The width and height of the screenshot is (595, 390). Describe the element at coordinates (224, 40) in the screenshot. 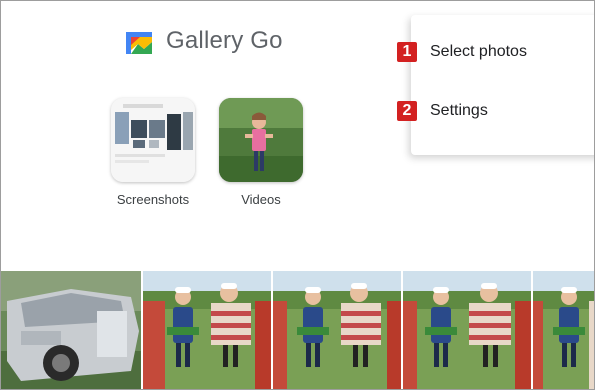

I see `app-title: Gallery Go` at that location.